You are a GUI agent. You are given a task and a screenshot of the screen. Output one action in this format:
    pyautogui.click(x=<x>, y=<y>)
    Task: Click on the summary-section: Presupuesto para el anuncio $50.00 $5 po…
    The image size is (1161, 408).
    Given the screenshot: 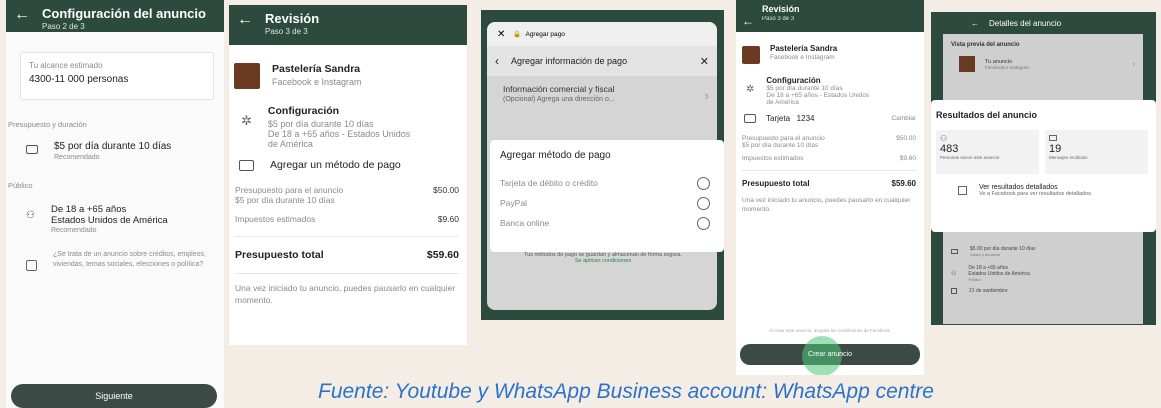 What is the action you would take?
    pyautogui.click(x=829, y=174)
    